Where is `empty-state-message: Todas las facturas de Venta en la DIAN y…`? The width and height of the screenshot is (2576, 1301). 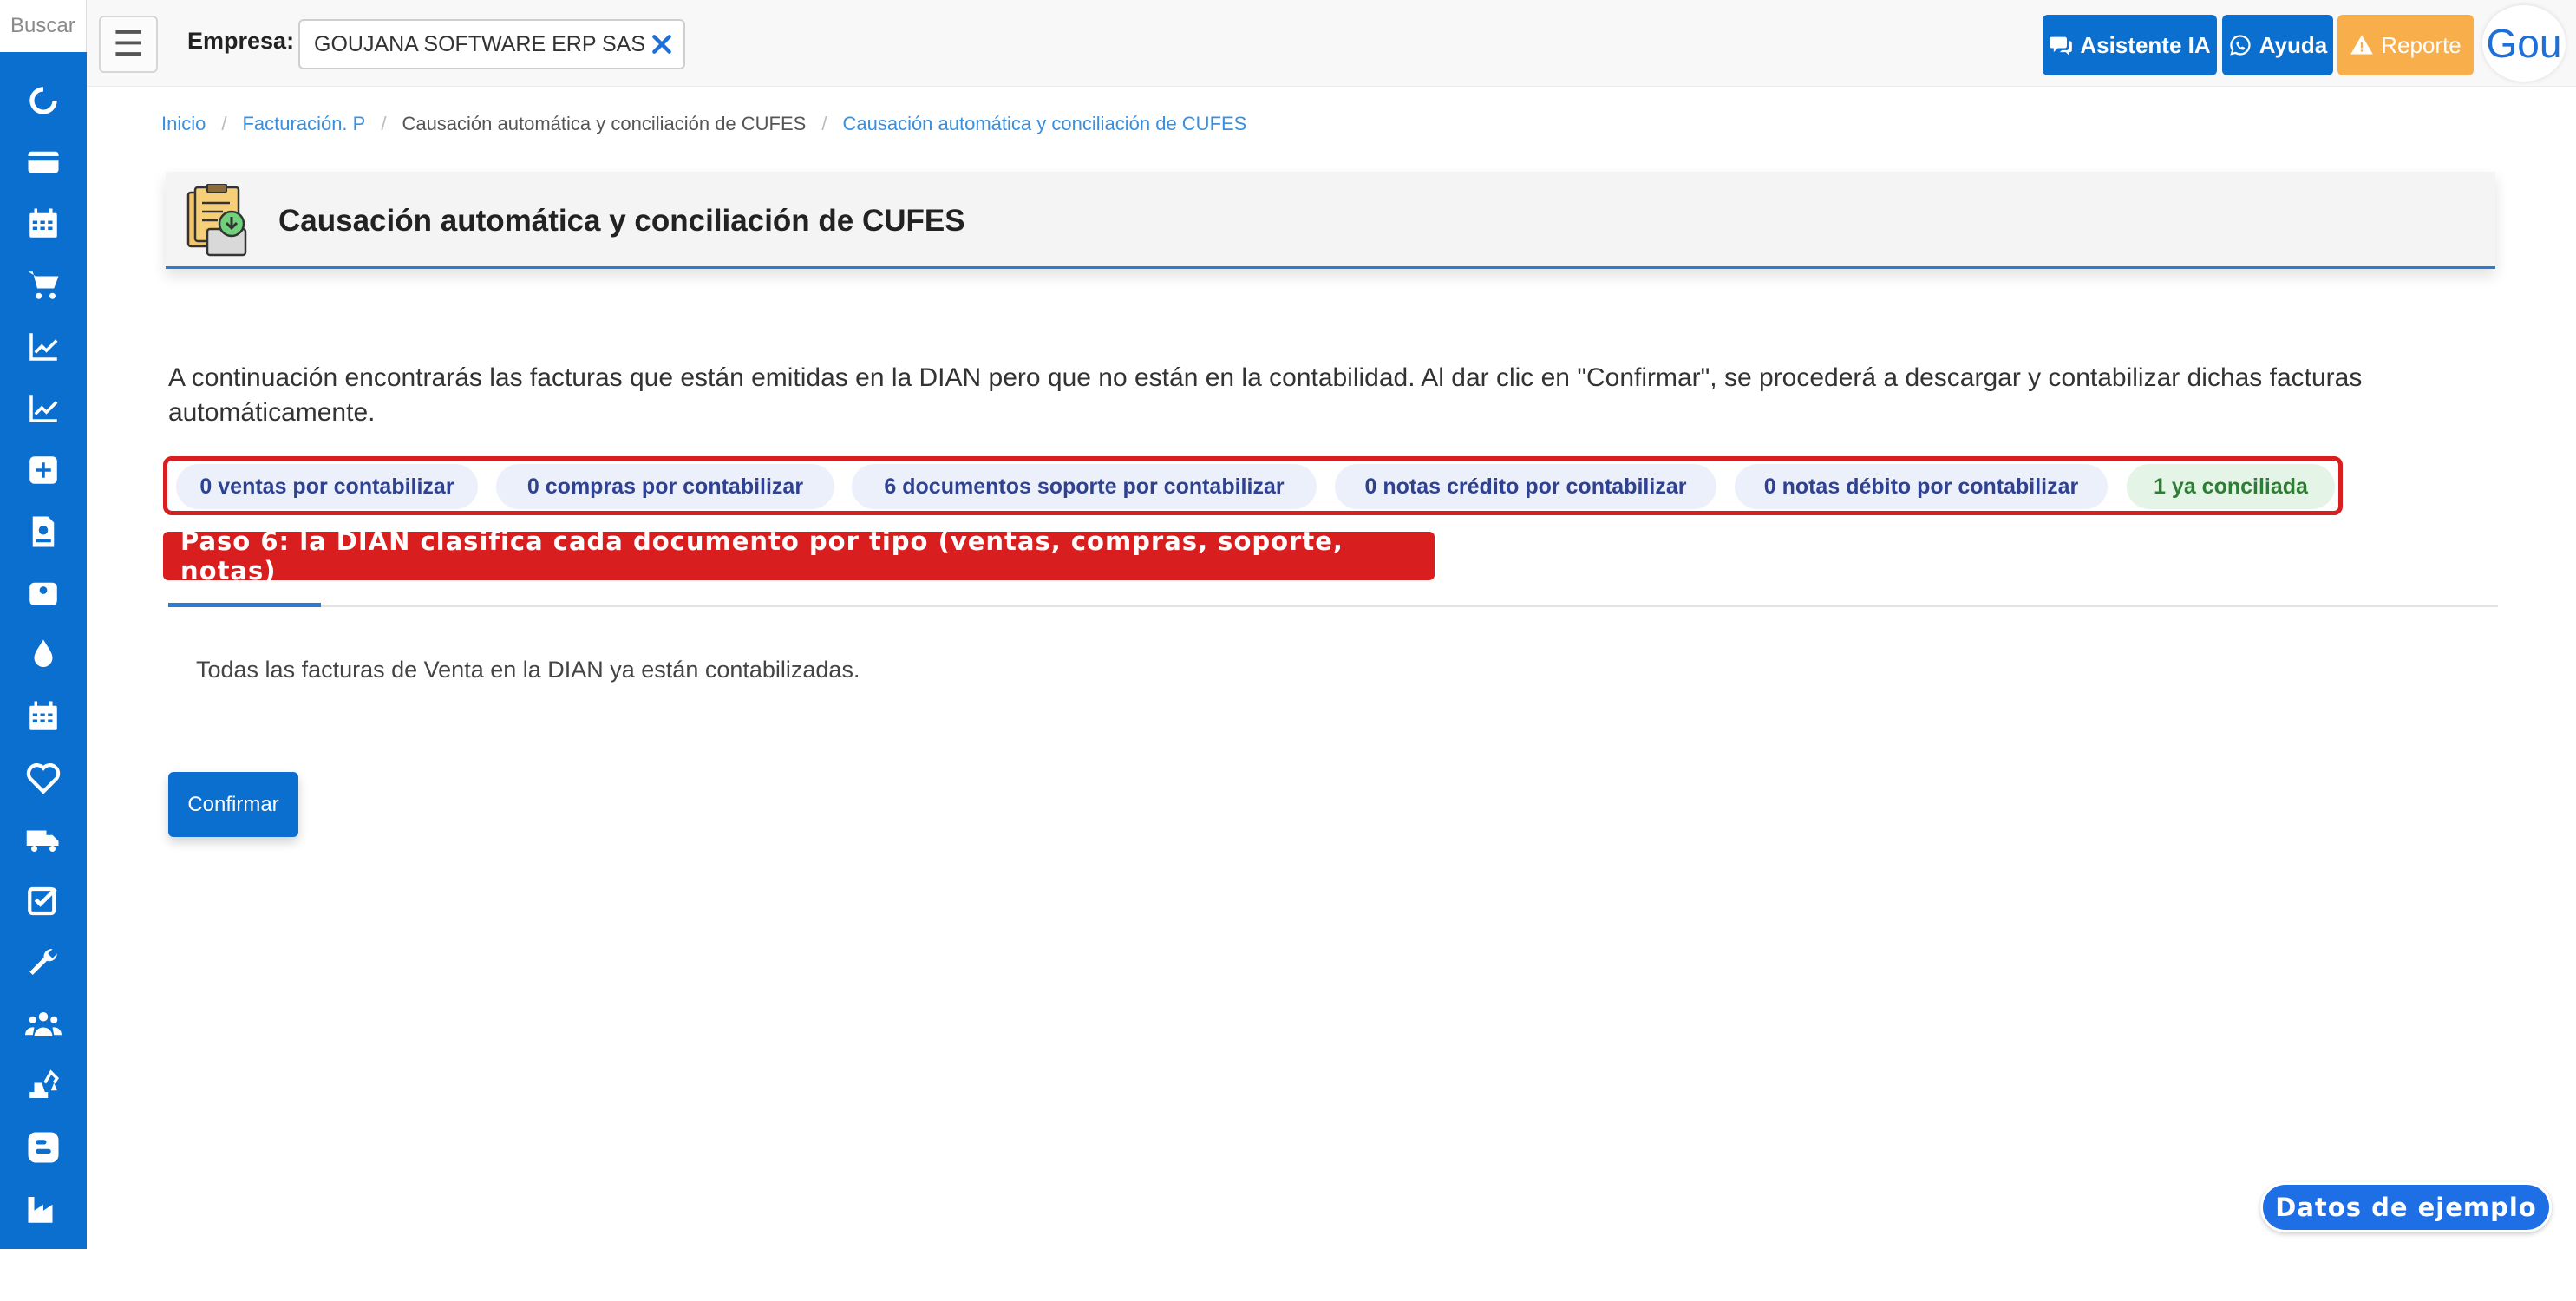
empty-state-message: Todas las facturas de Venta en la DIAN y… is located at coordinates (528, 670).